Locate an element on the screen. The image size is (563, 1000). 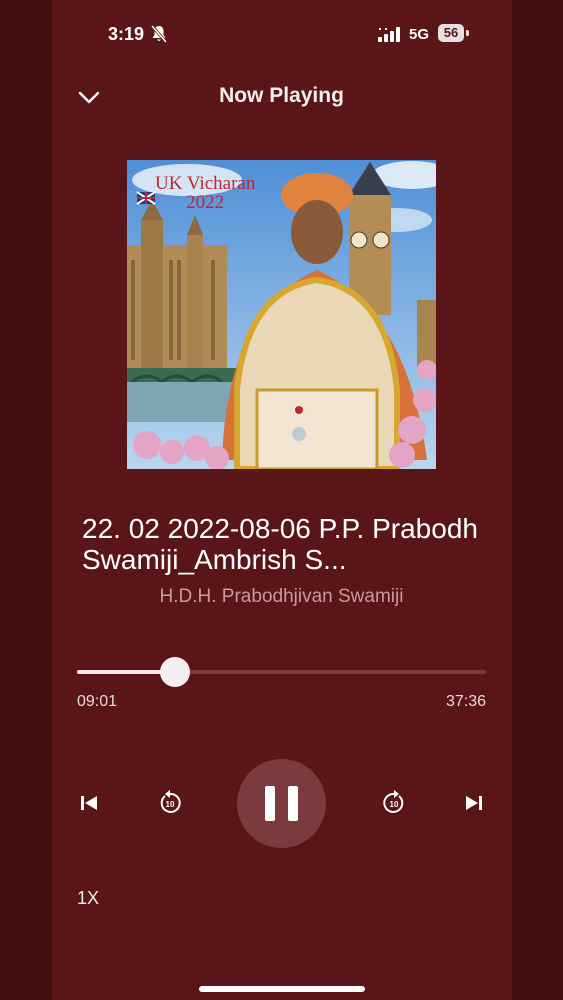
forward-seconds: 10 is located at coordinates (394, 804).